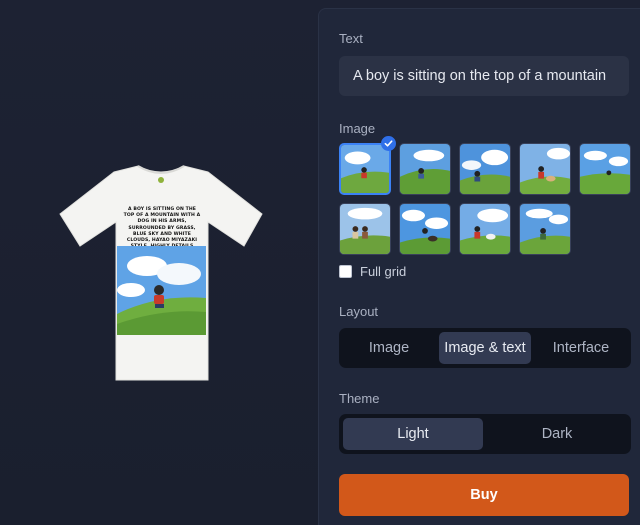  Describe the element at coordinates (161, 290) in the screenshot. I see `shirt-artwork` at that location.